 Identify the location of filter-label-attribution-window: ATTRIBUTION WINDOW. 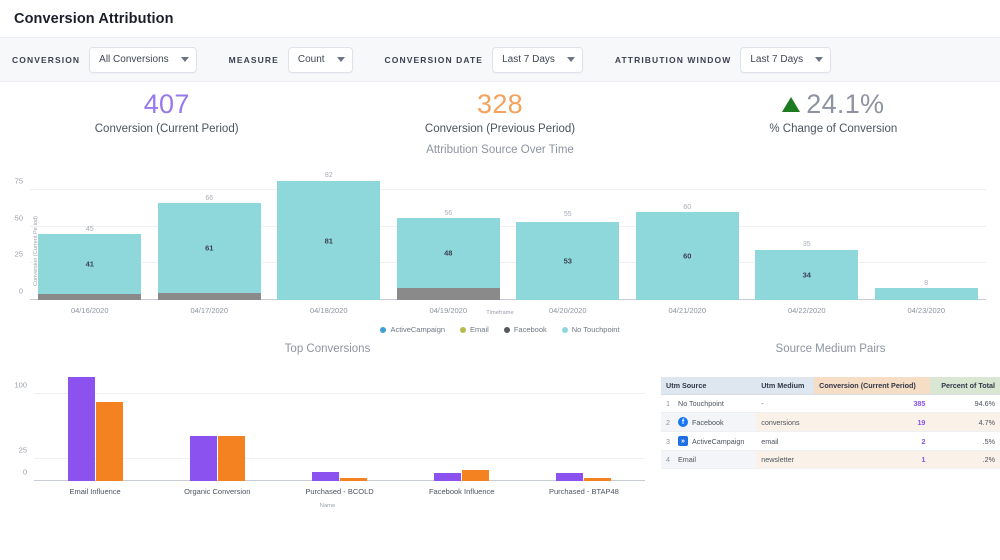
(673, 59).